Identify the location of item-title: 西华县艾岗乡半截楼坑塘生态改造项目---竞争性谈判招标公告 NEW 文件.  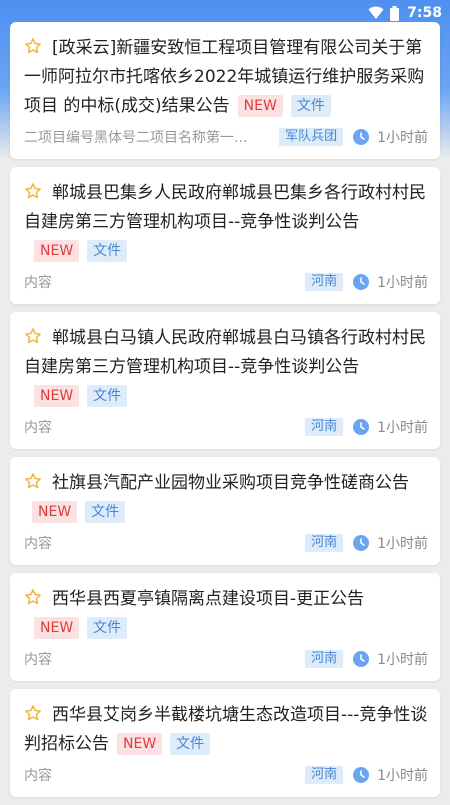
(226, 730).